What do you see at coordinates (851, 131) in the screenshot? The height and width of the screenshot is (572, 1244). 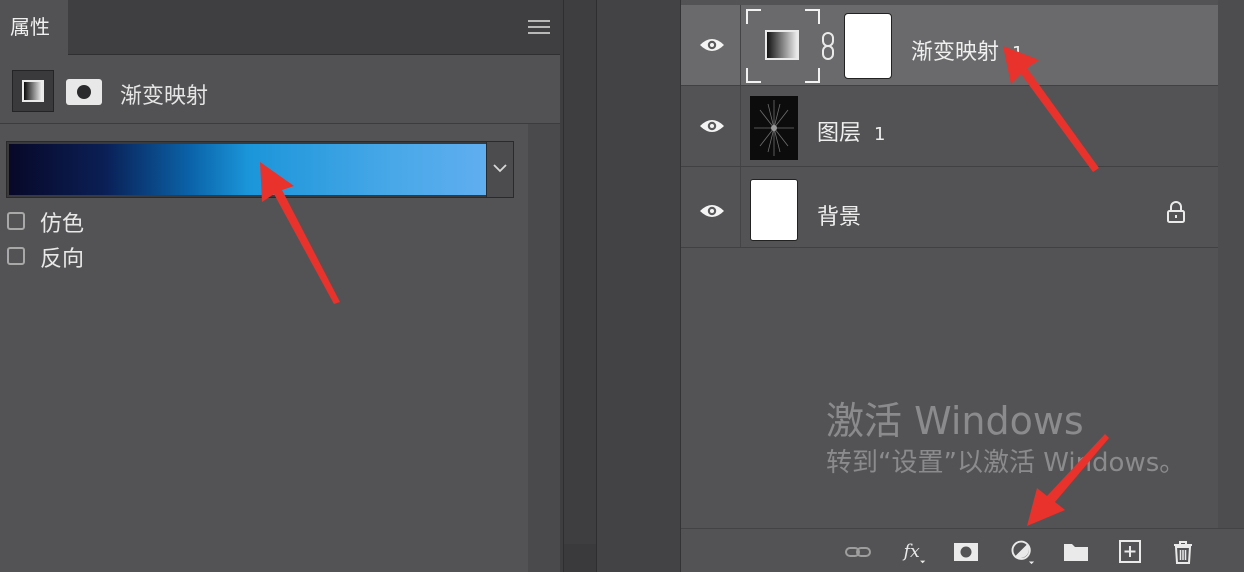 I see `layer-name: 图层 1` at bounding box center [851, 131].